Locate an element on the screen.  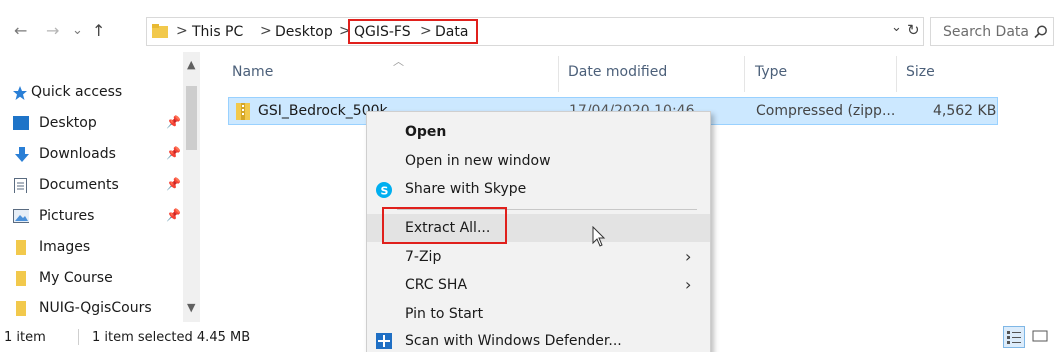
menu-item-open-in-new-window: Open in new window is located at coordinates (538, 161).